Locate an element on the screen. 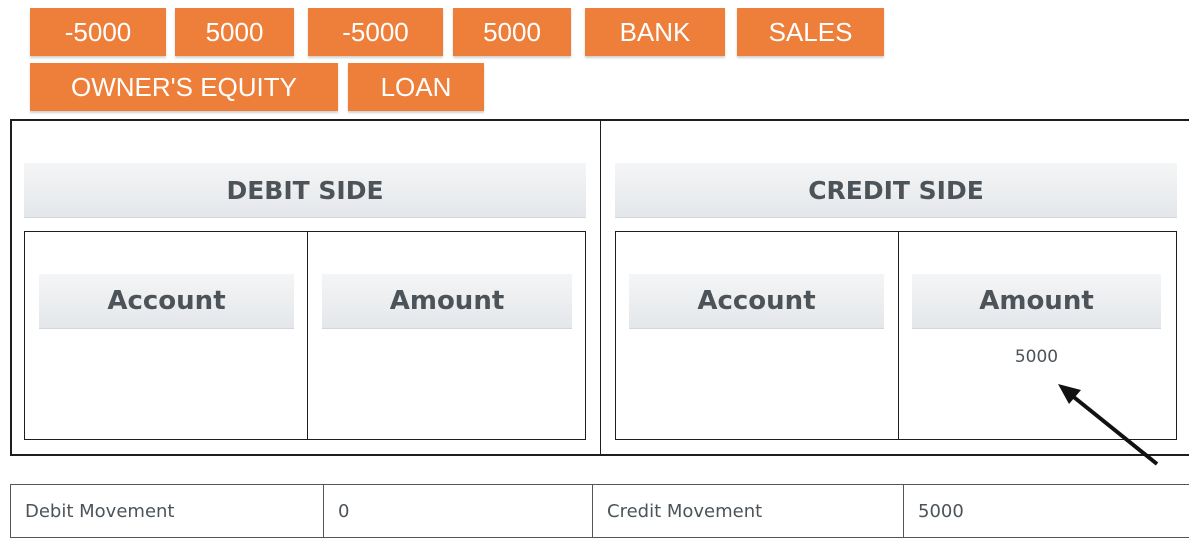  credit-amount-header-label: Amount is located at coordinates (1036, 301).